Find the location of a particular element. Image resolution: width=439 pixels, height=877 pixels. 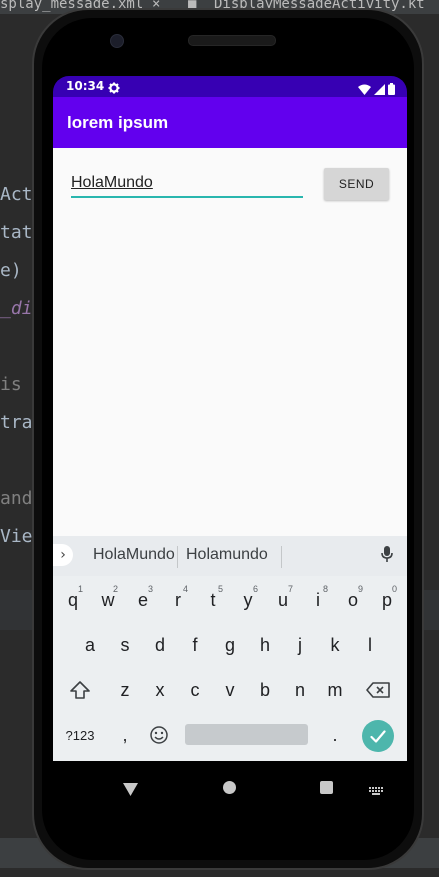

code-line: e) is located at coordinates (11, 270).